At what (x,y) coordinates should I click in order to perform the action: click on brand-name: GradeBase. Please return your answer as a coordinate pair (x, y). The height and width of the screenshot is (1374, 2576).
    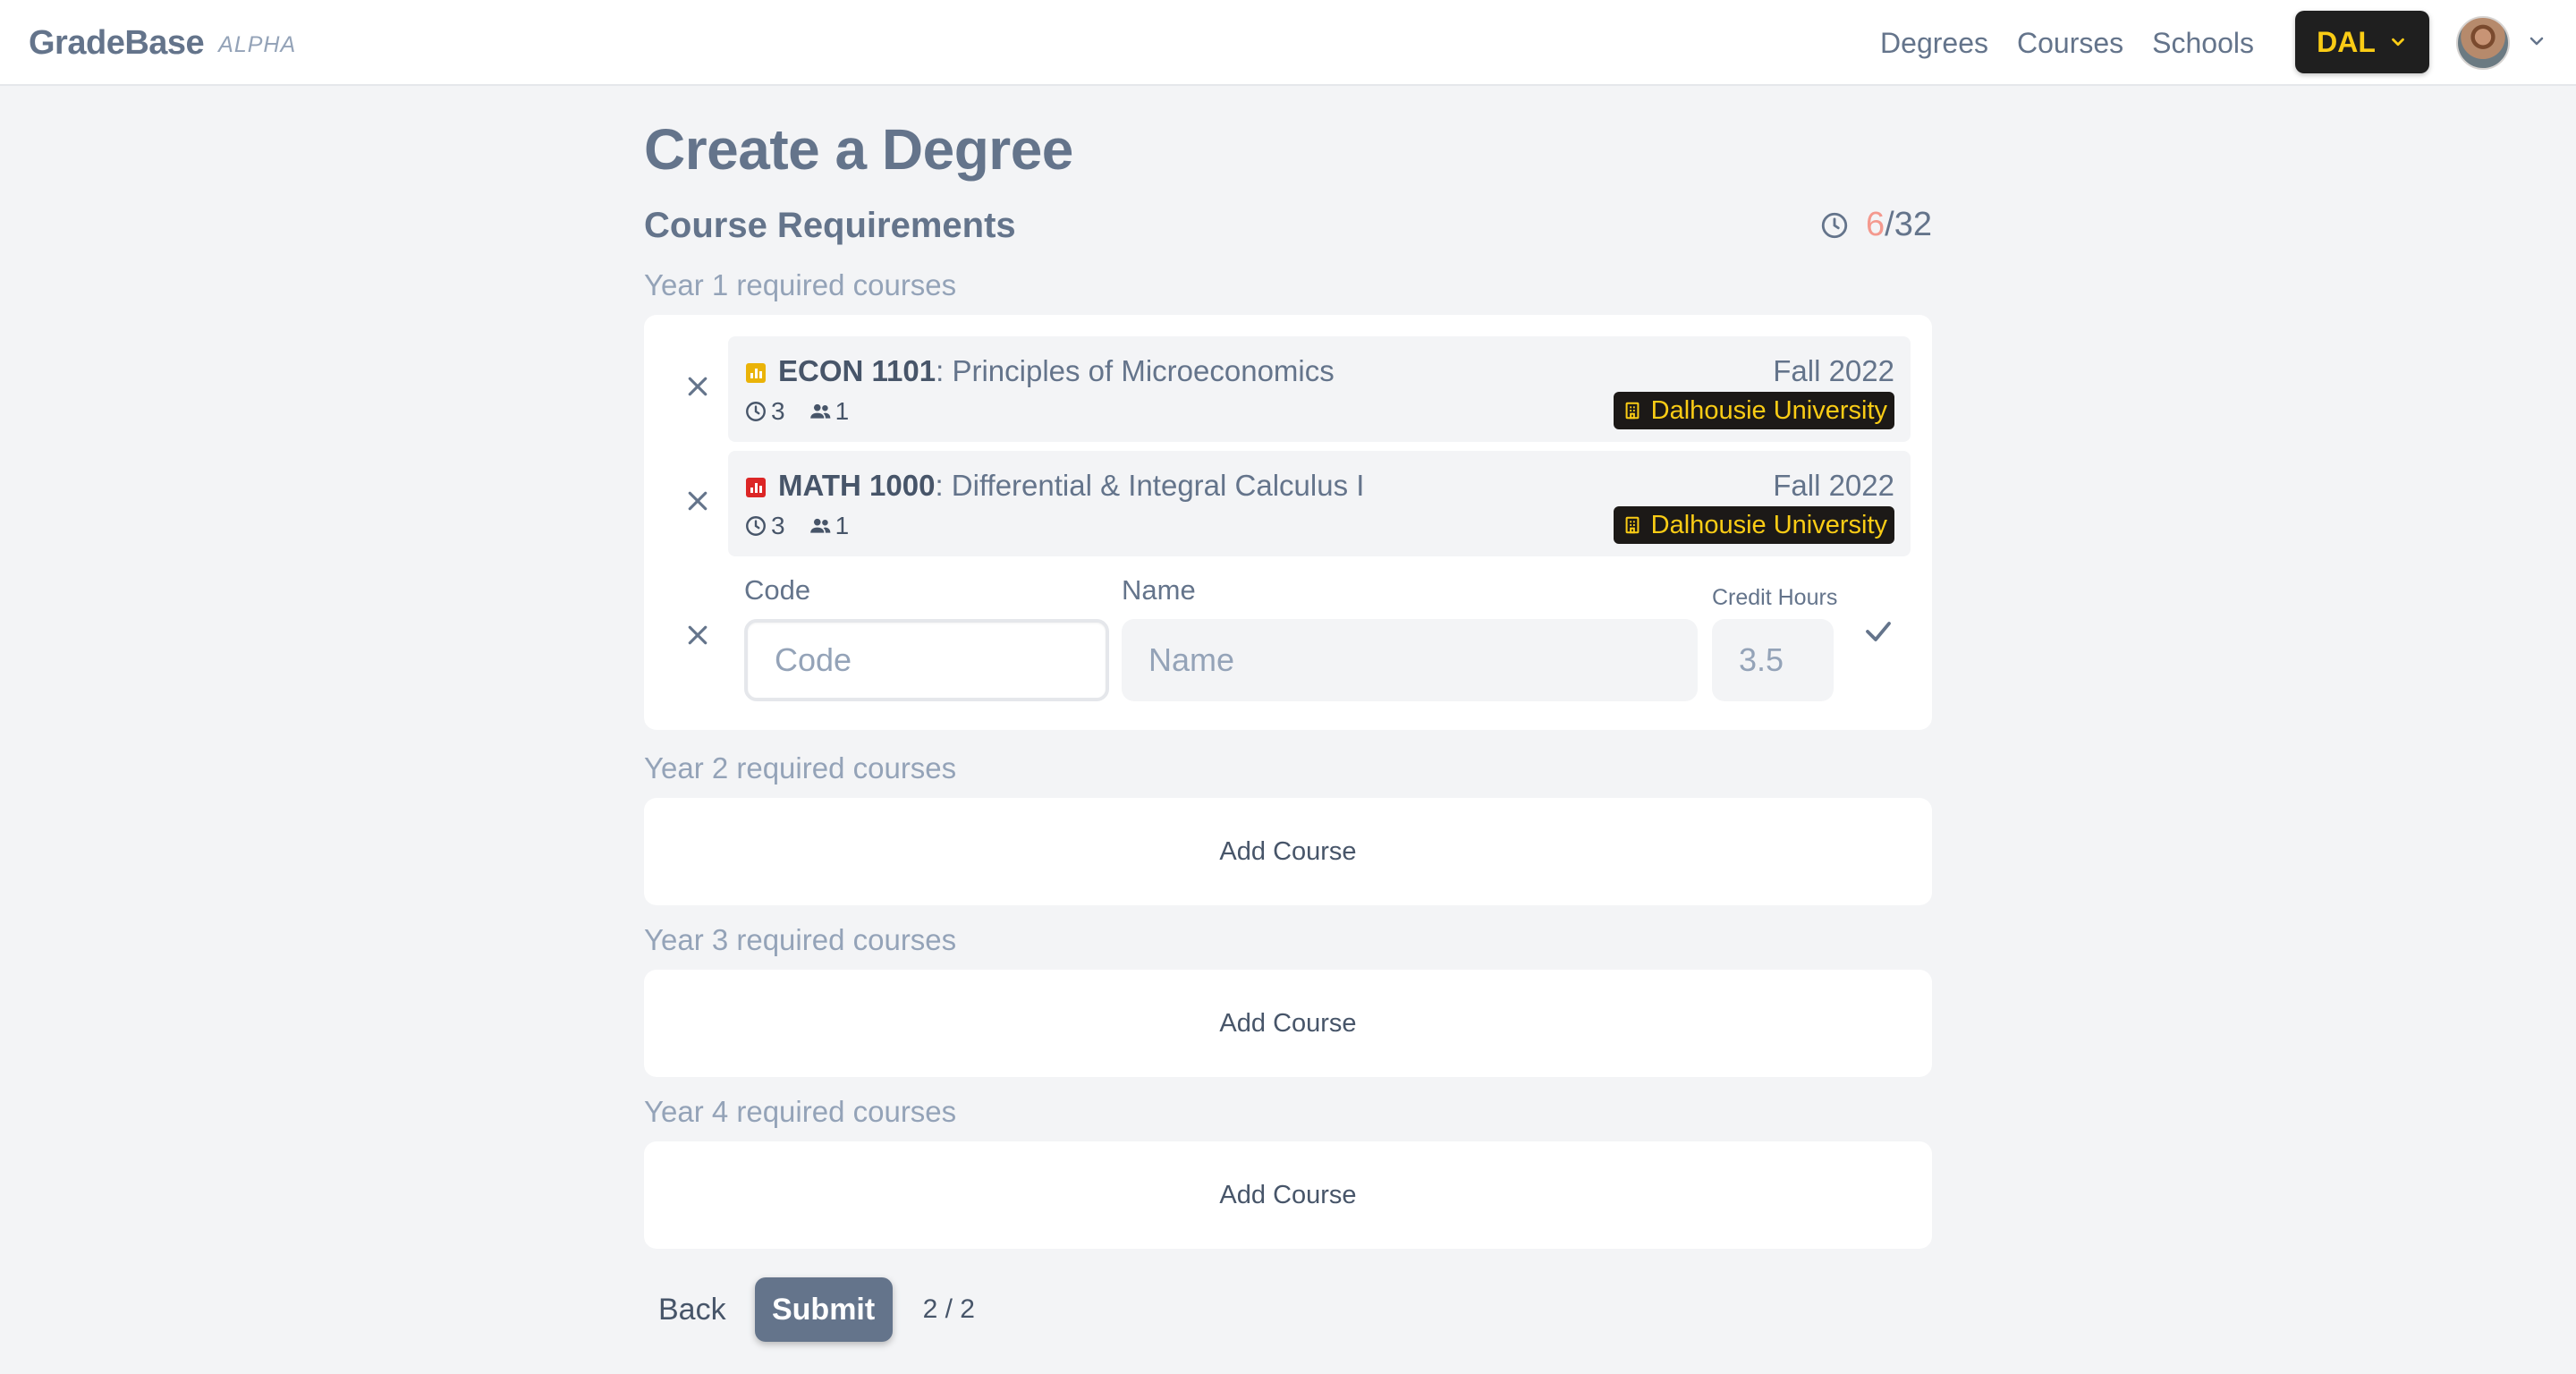
    Looking at the image, I should click on (117, 42).